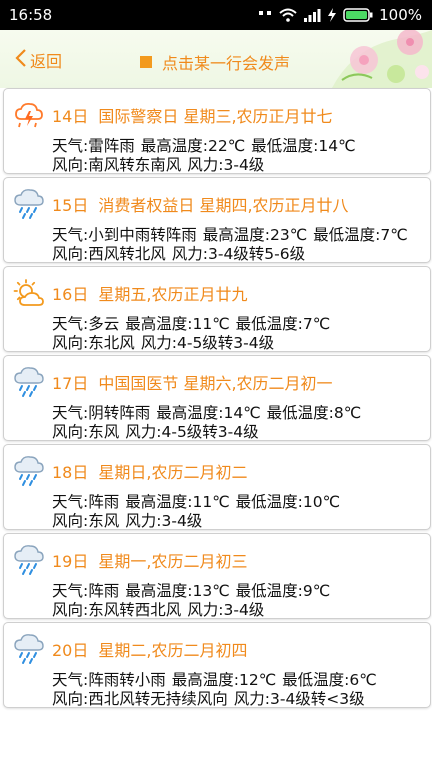 The image size is (432, 768). I want to click on wind-dir-value: 西风转北风, so click(127, 254).